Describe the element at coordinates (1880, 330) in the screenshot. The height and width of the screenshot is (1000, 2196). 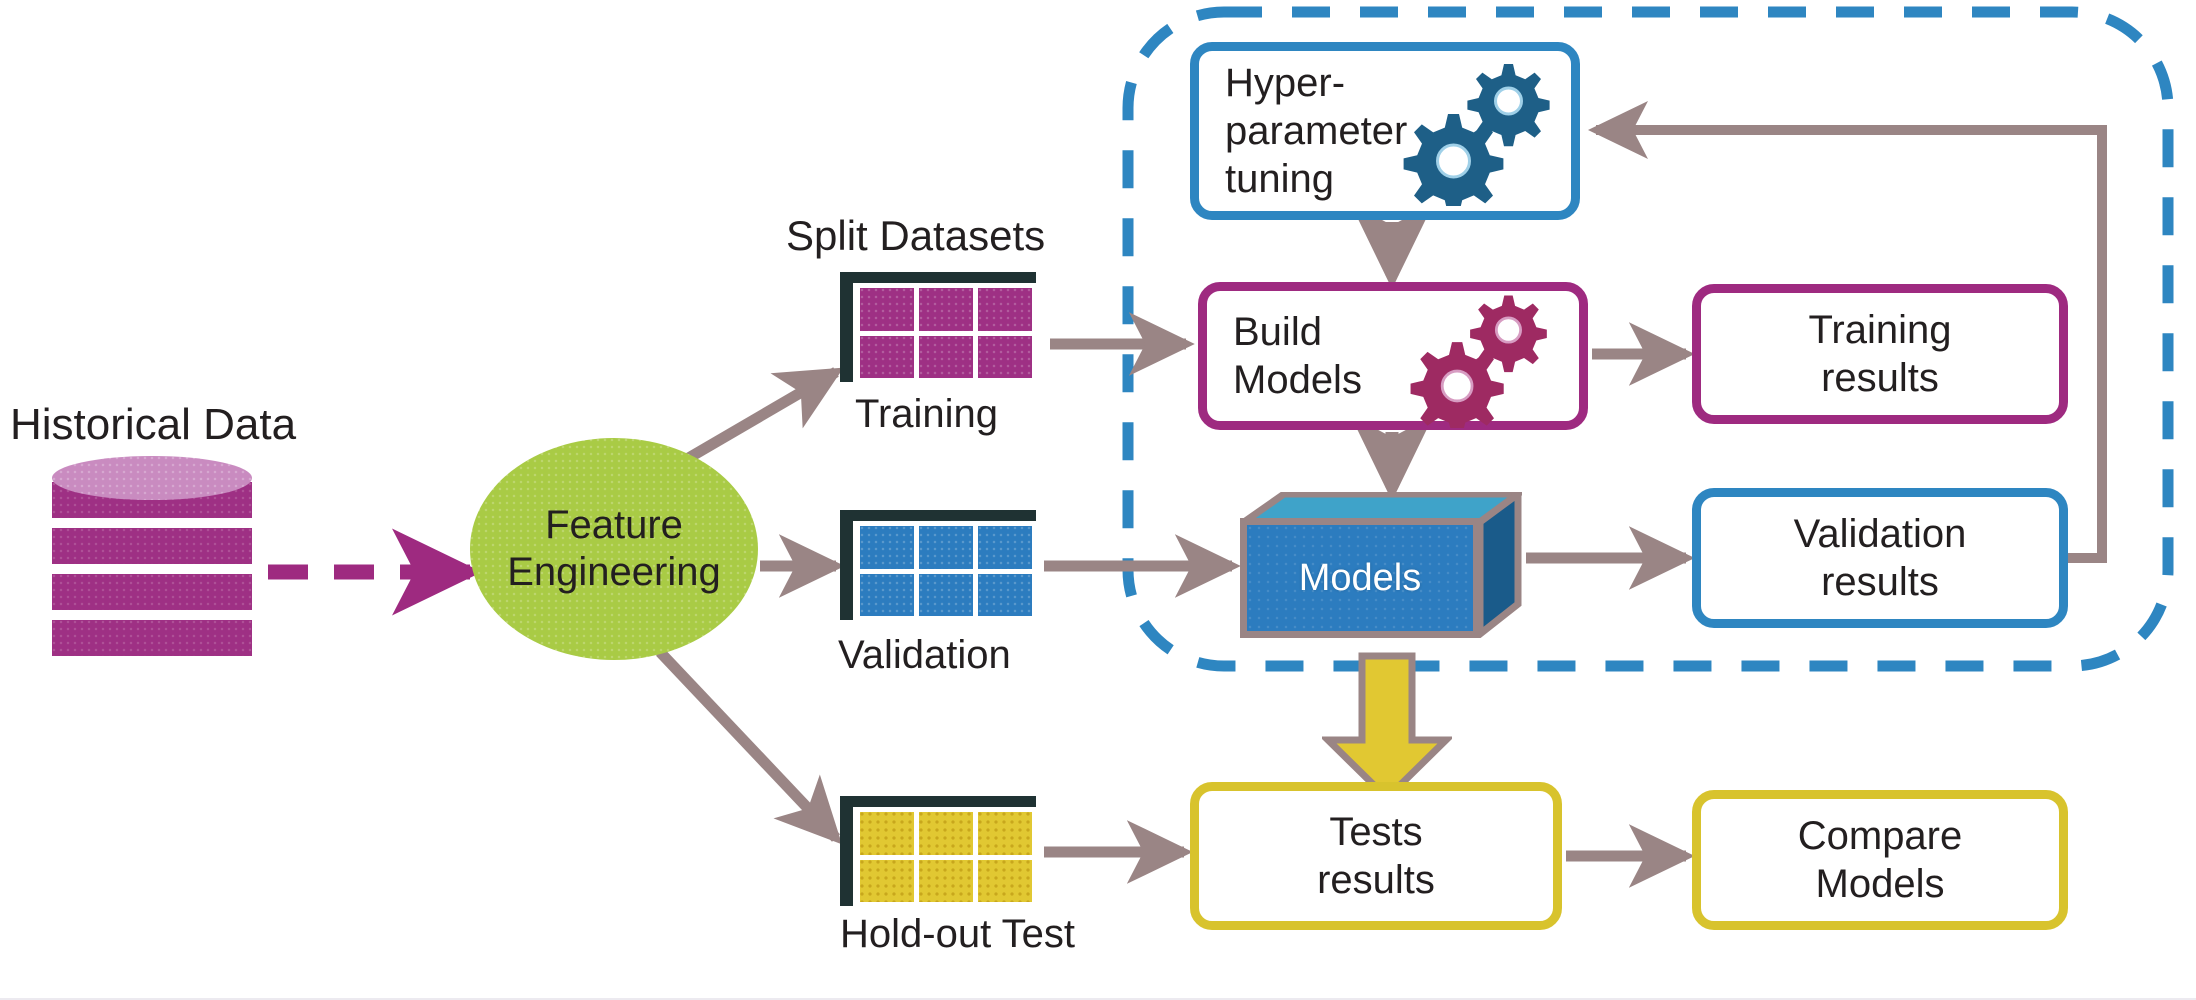
I see `training-results-line1: Training` at that location.